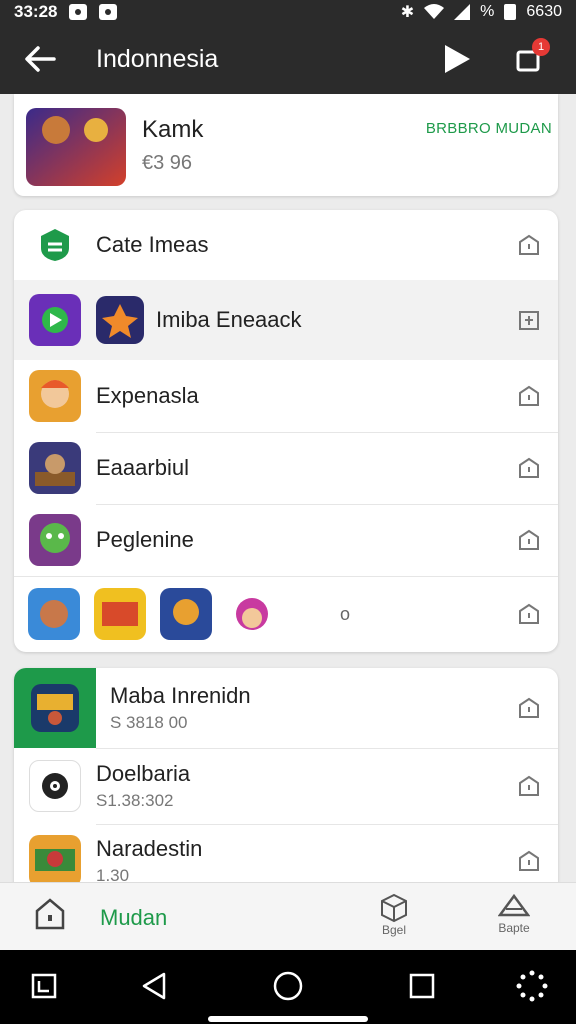 This screenshot has height=1024, width=576. I want to click on cart-button: 1, so click(529, 59).